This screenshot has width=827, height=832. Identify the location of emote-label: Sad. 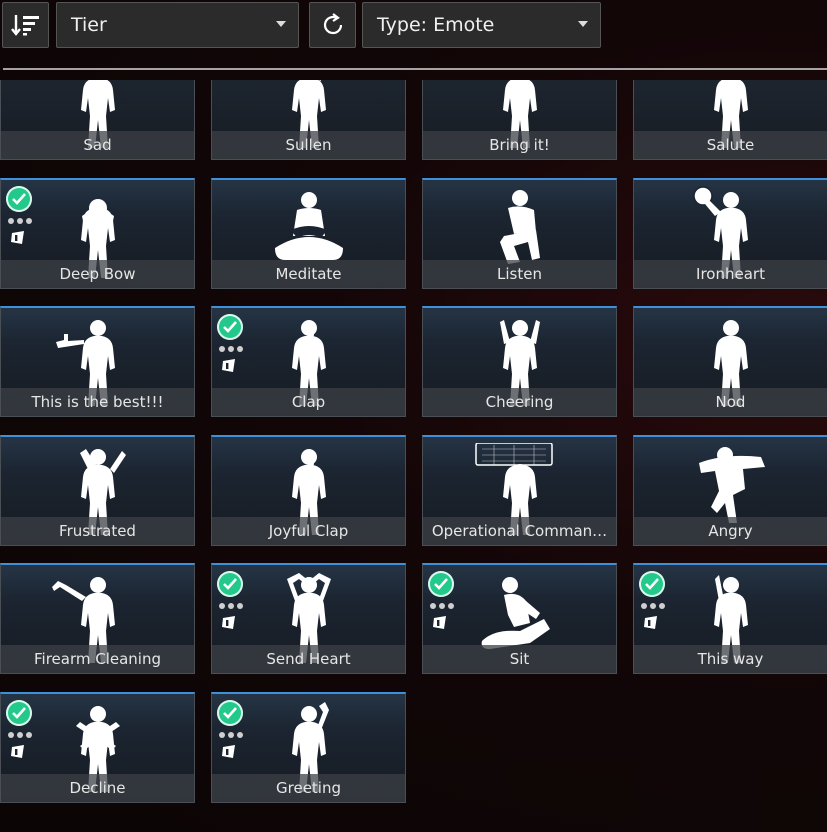
(97, 145).